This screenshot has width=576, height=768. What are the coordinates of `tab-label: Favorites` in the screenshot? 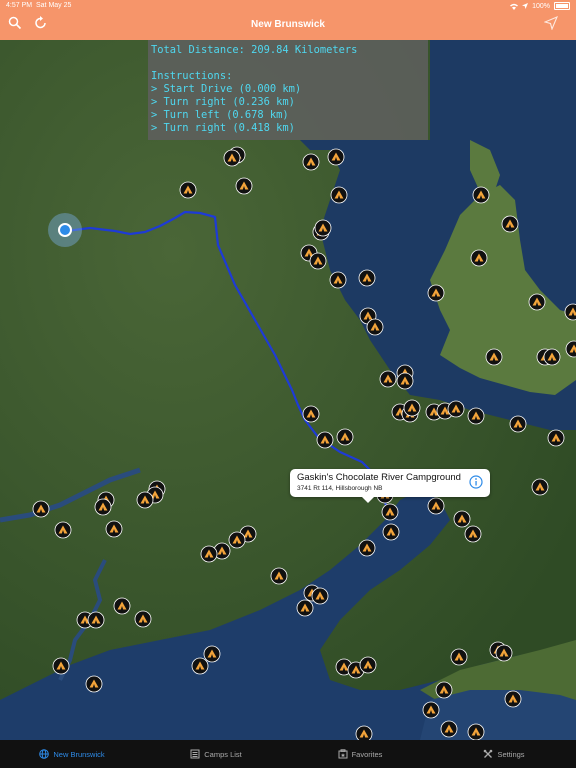 It's located at (367, 754).